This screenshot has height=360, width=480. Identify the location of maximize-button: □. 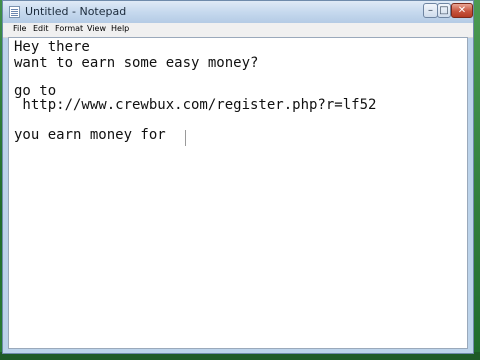
(444, 10).